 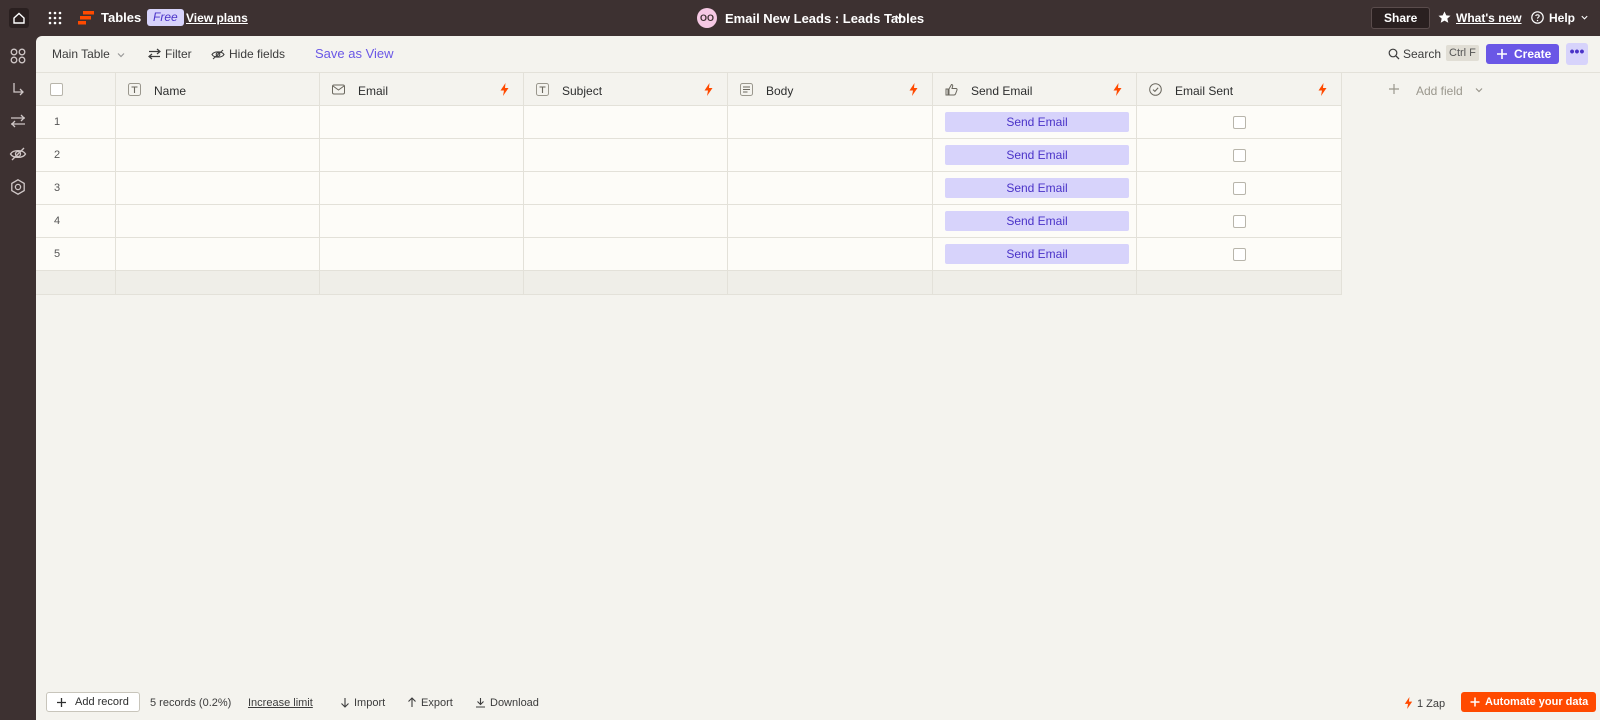 I want to click on column-header-name: Name, so click(x=218, y=89).